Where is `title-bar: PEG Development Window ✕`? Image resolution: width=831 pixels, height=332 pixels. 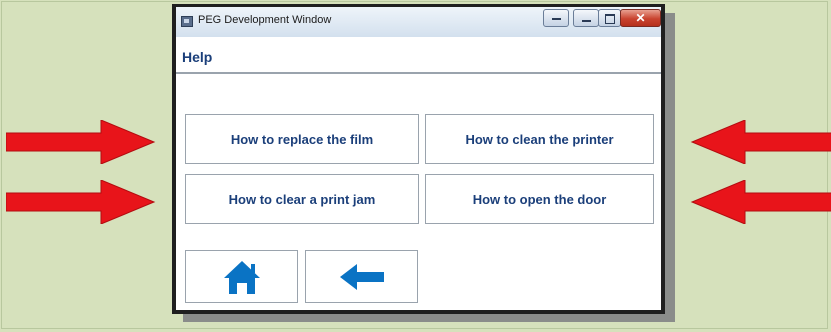 title-bar: PEG Development Window ✕ is located at coordinates (418, 22).